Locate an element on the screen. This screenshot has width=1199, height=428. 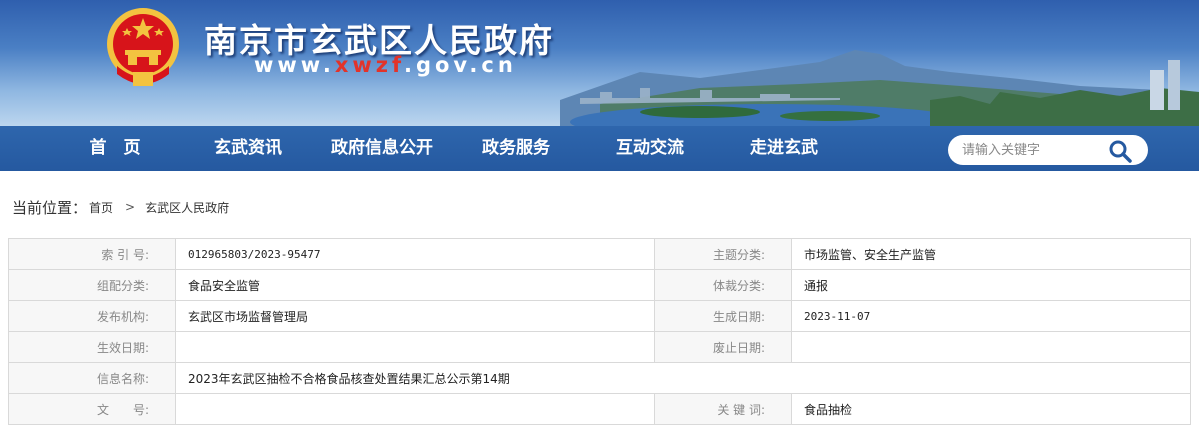
index-label: 索 引 号: is located at coordinates (92, 254).